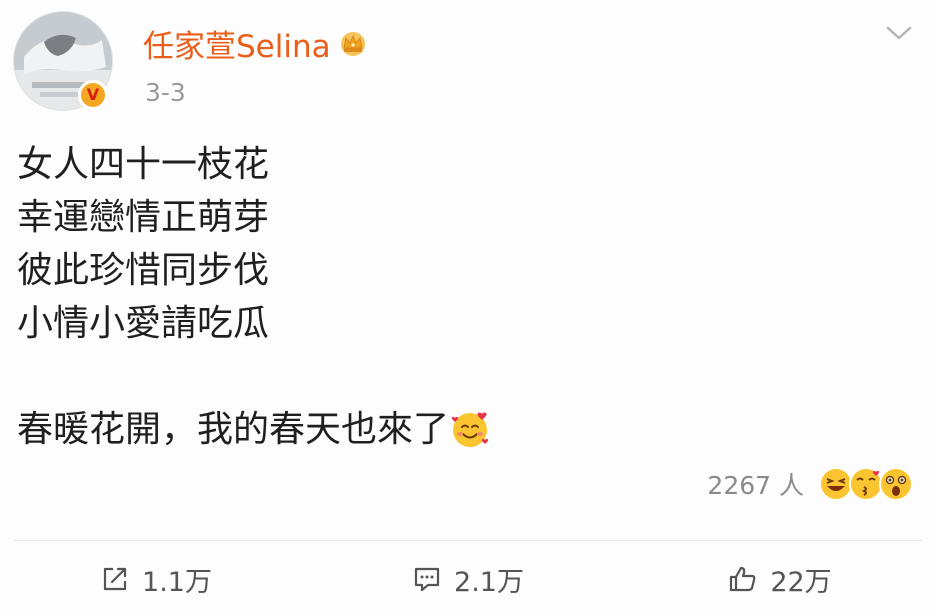  Describe the element at coordinates (177, 582) in the screenshot. I see `repost-count: 1.1万` at that location.